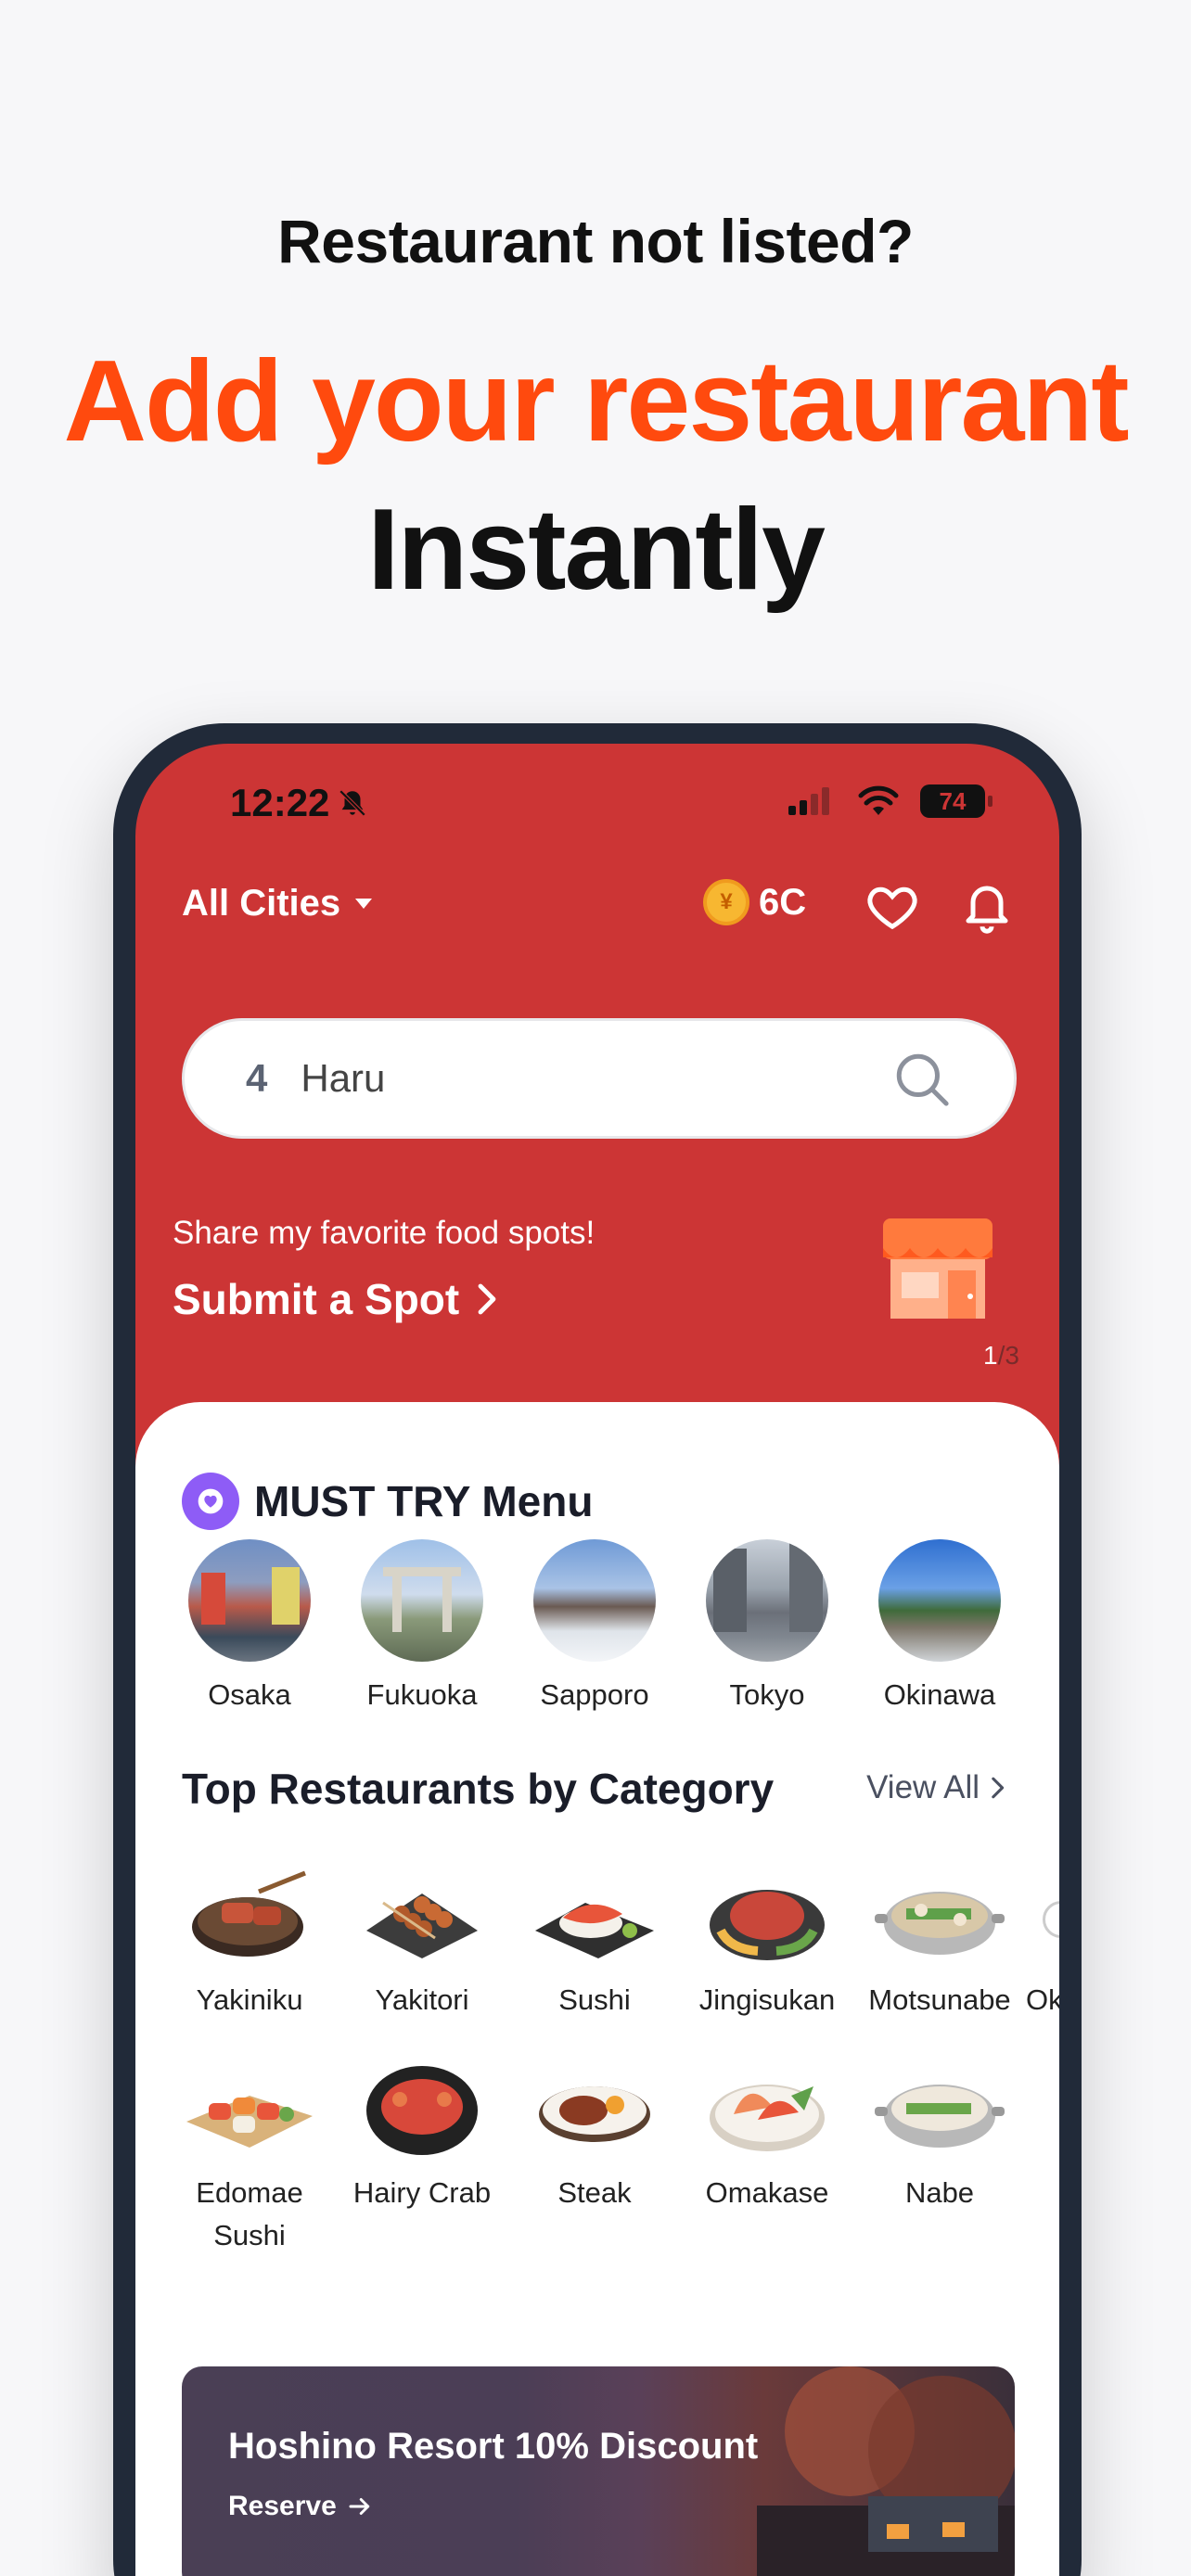 The image size is (1191, 2576). I want to click on submit-spot-label: Submit a Spot, so click(316, 1299).